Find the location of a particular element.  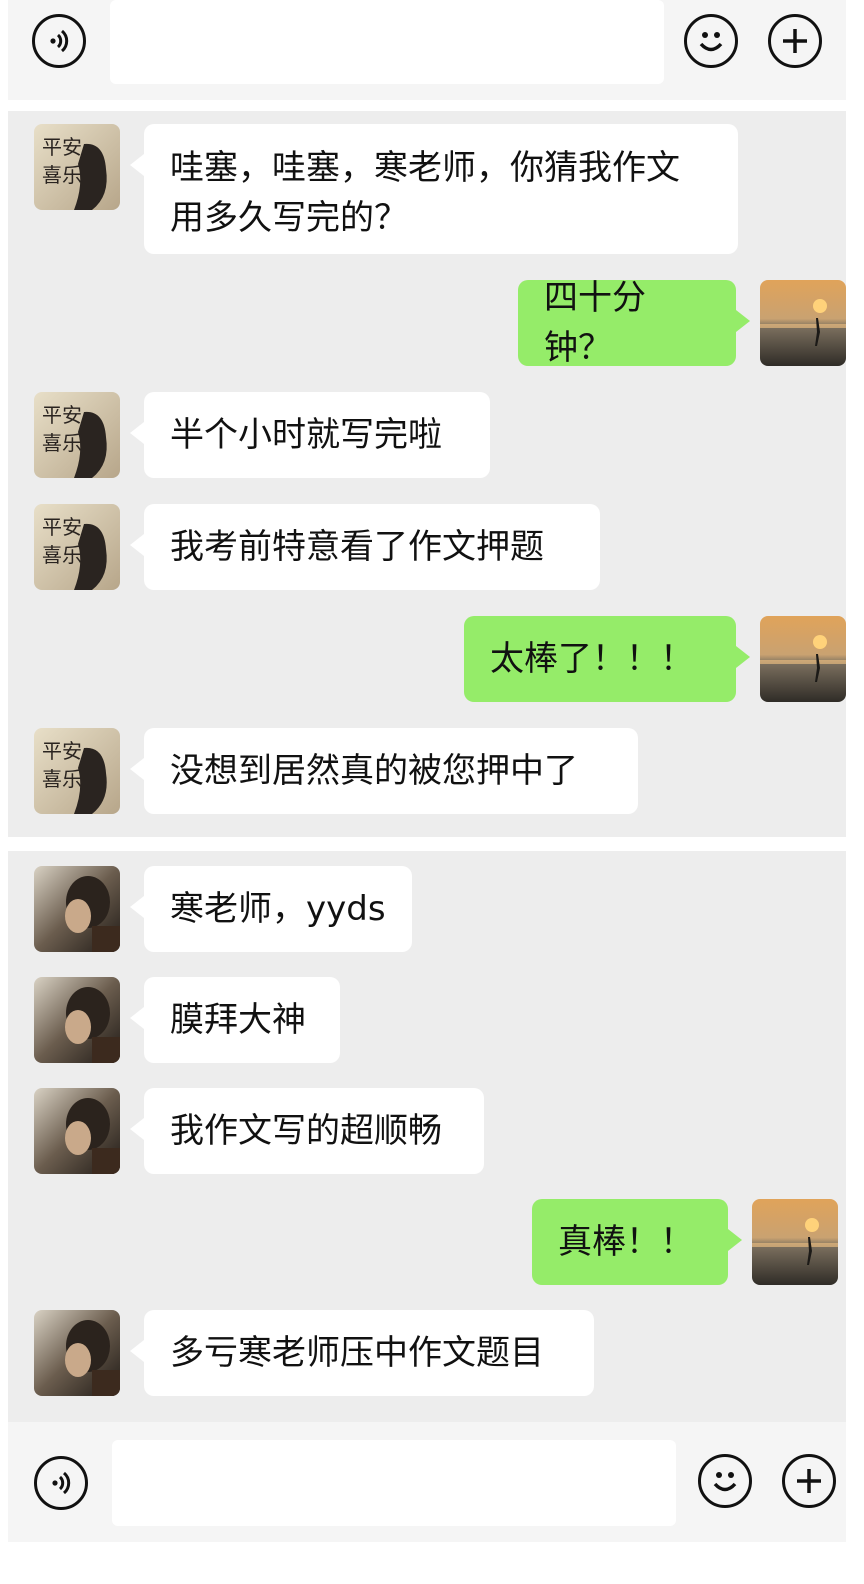

message-bubble-incoming: 多亏寒老师压中作文题目 is located at coordinates (362, 1353).